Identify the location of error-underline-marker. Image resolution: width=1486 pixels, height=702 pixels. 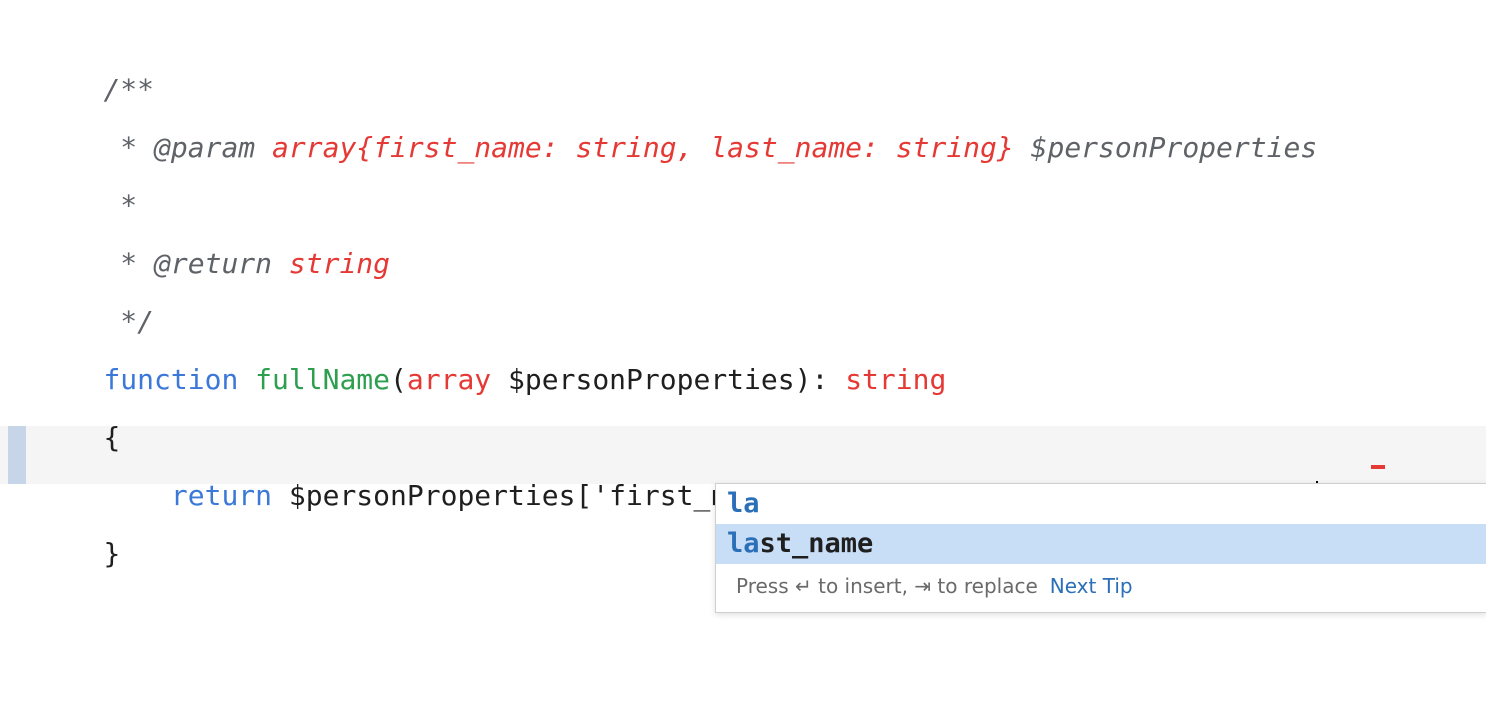
(1378, 467).